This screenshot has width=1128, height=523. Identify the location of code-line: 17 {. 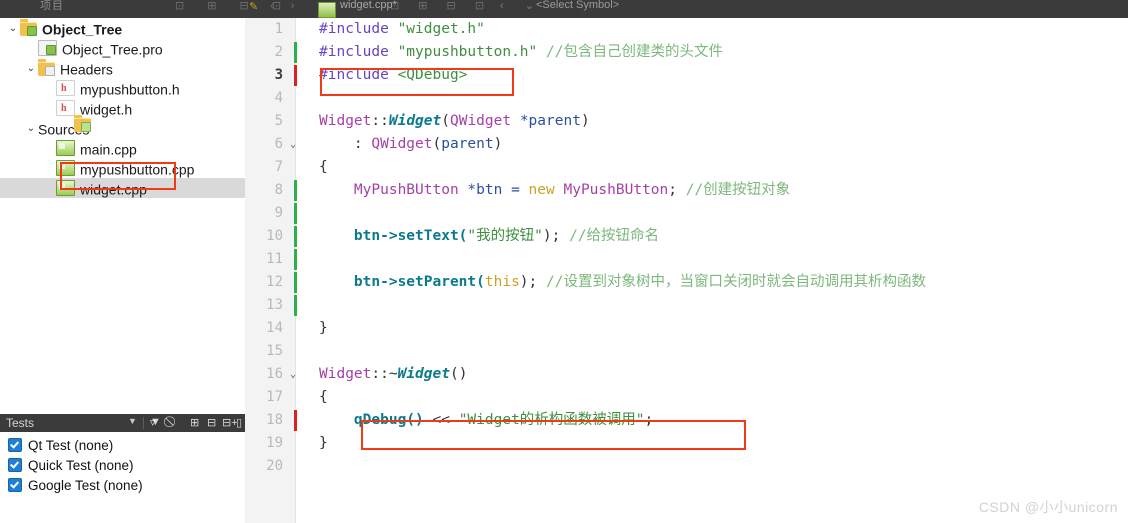
(686, 397).